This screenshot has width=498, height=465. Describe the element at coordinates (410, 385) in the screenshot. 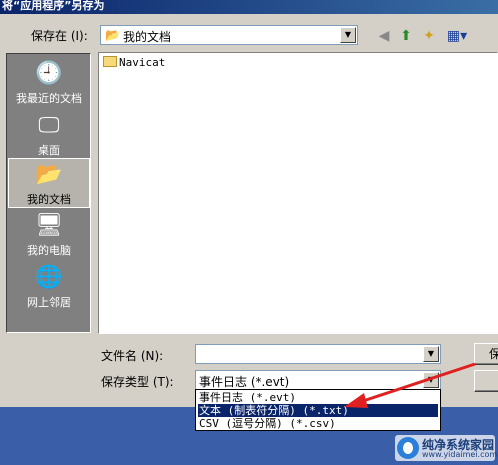

I see `annotation-arrow` at that location.